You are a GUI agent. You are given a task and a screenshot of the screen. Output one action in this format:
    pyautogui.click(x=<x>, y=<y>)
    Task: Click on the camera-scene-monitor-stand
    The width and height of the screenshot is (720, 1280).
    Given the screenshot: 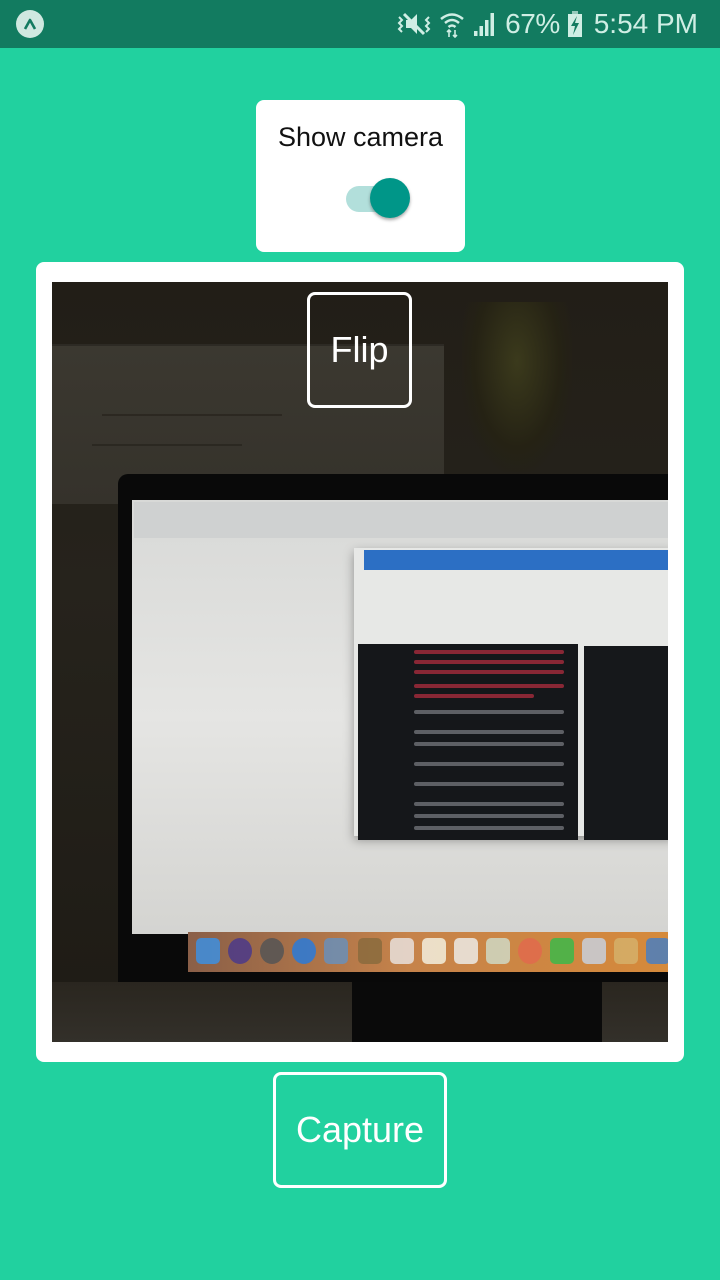 What is the action you would take?
    pyautogui.click(x=477, y=1012)
    